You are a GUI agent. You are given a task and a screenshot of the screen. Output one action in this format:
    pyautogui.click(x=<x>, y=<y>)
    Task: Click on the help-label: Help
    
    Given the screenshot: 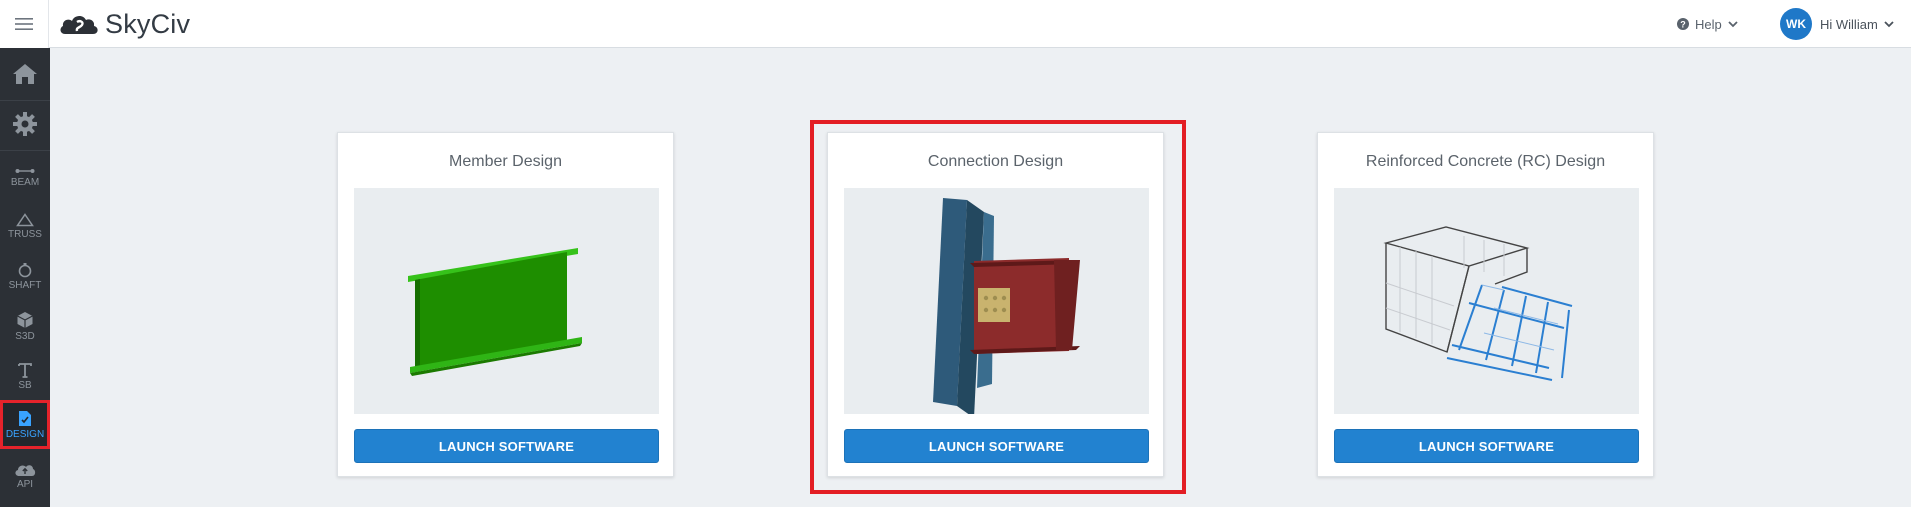 What is the action you would take?
    pyautogui.click(x=1708, y=24)
    